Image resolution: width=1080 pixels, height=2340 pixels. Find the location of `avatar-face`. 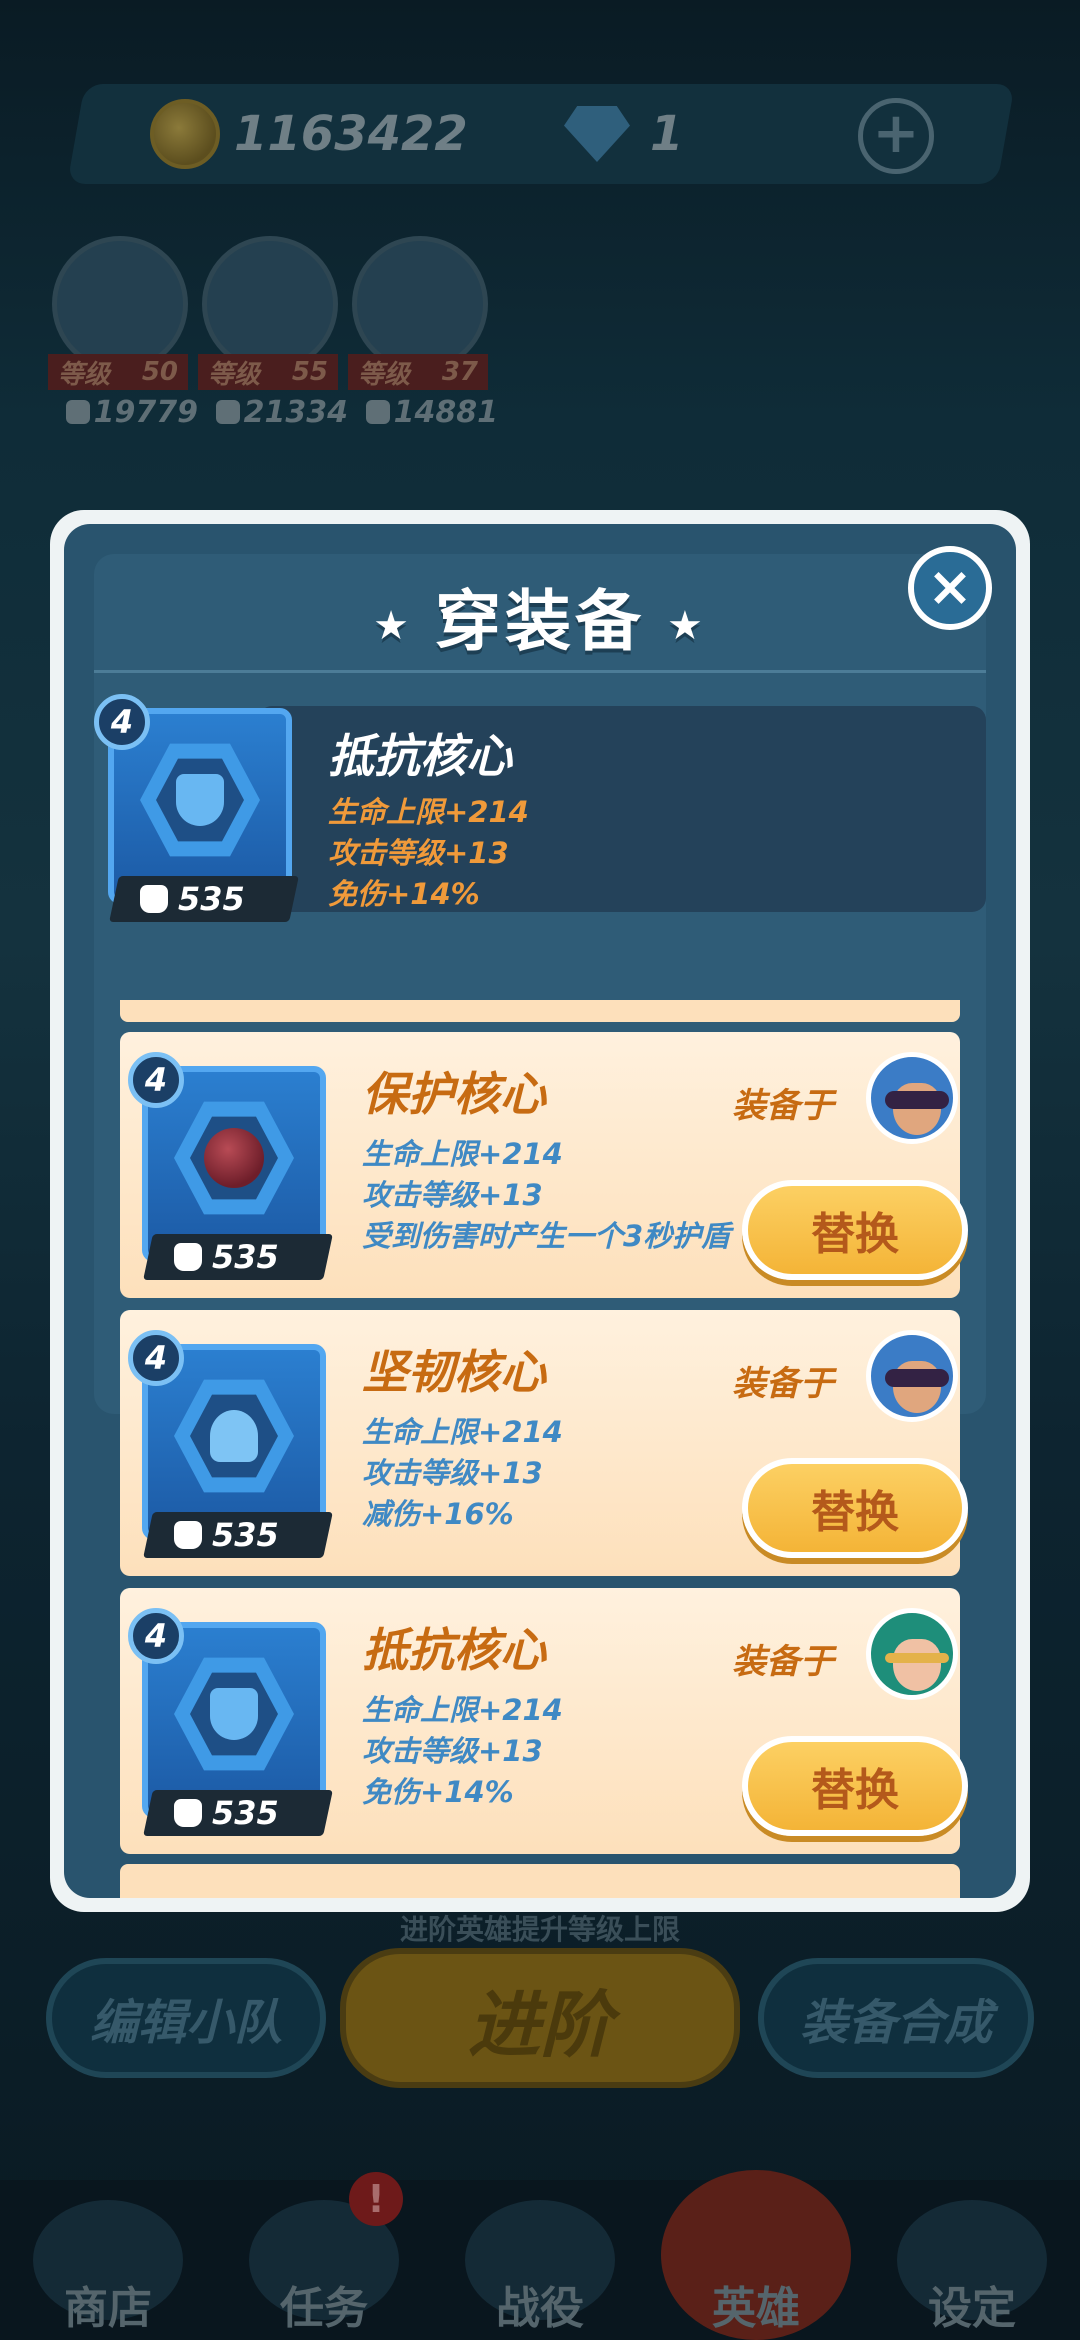

avatar-face is located at coordinates (917, 1665).